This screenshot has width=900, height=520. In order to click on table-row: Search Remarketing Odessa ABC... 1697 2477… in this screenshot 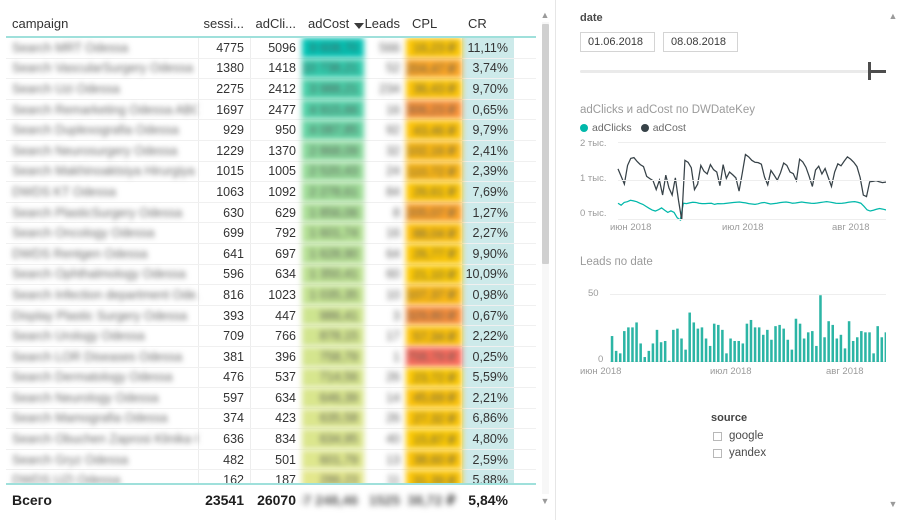, I will do `click(271, 110)`.